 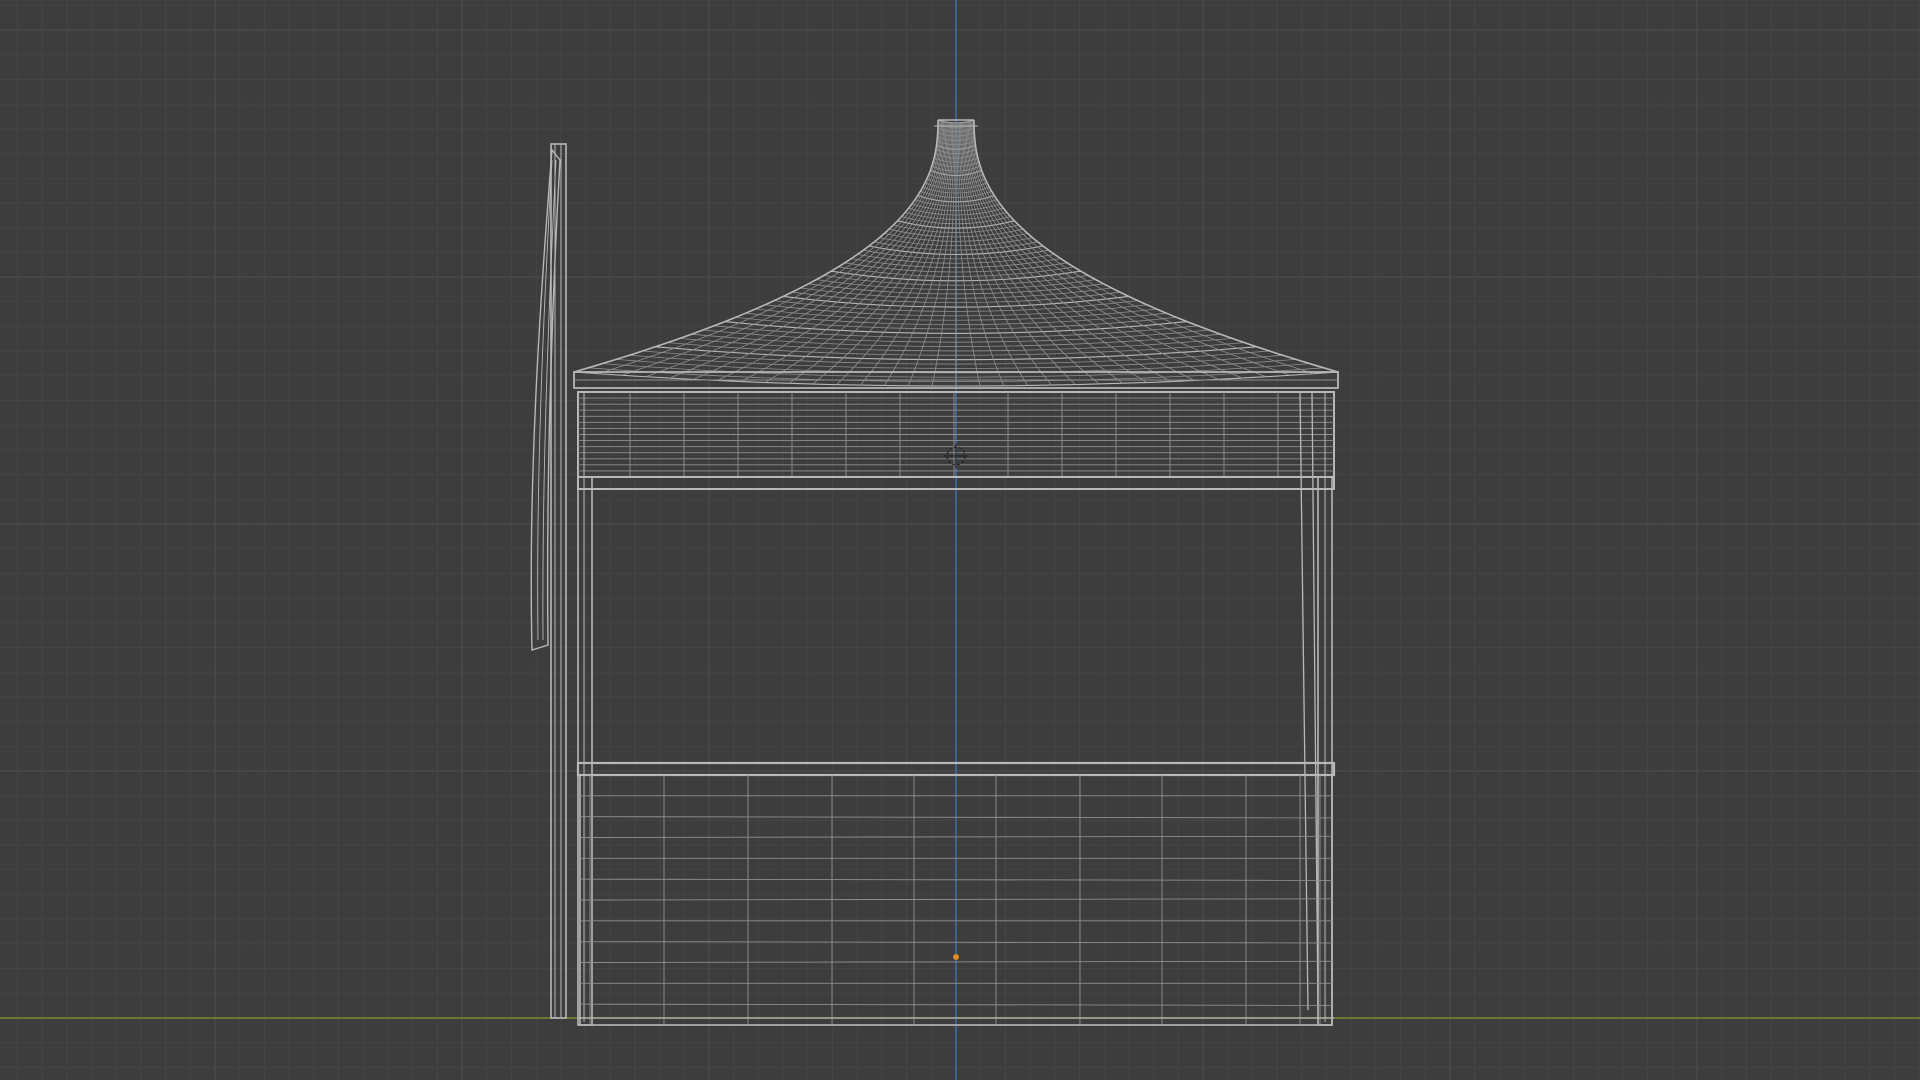 What do you see at coordinates (956, 254) in the screenshot?
I see `roof-canopy` at bounding box center [956, 254].